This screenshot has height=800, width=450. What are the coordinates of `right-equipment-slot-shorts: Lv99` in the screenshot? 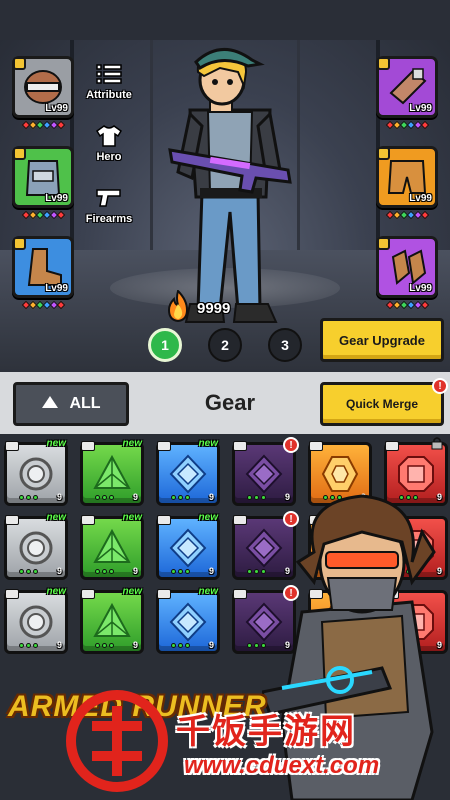 It's located at (407, 177).